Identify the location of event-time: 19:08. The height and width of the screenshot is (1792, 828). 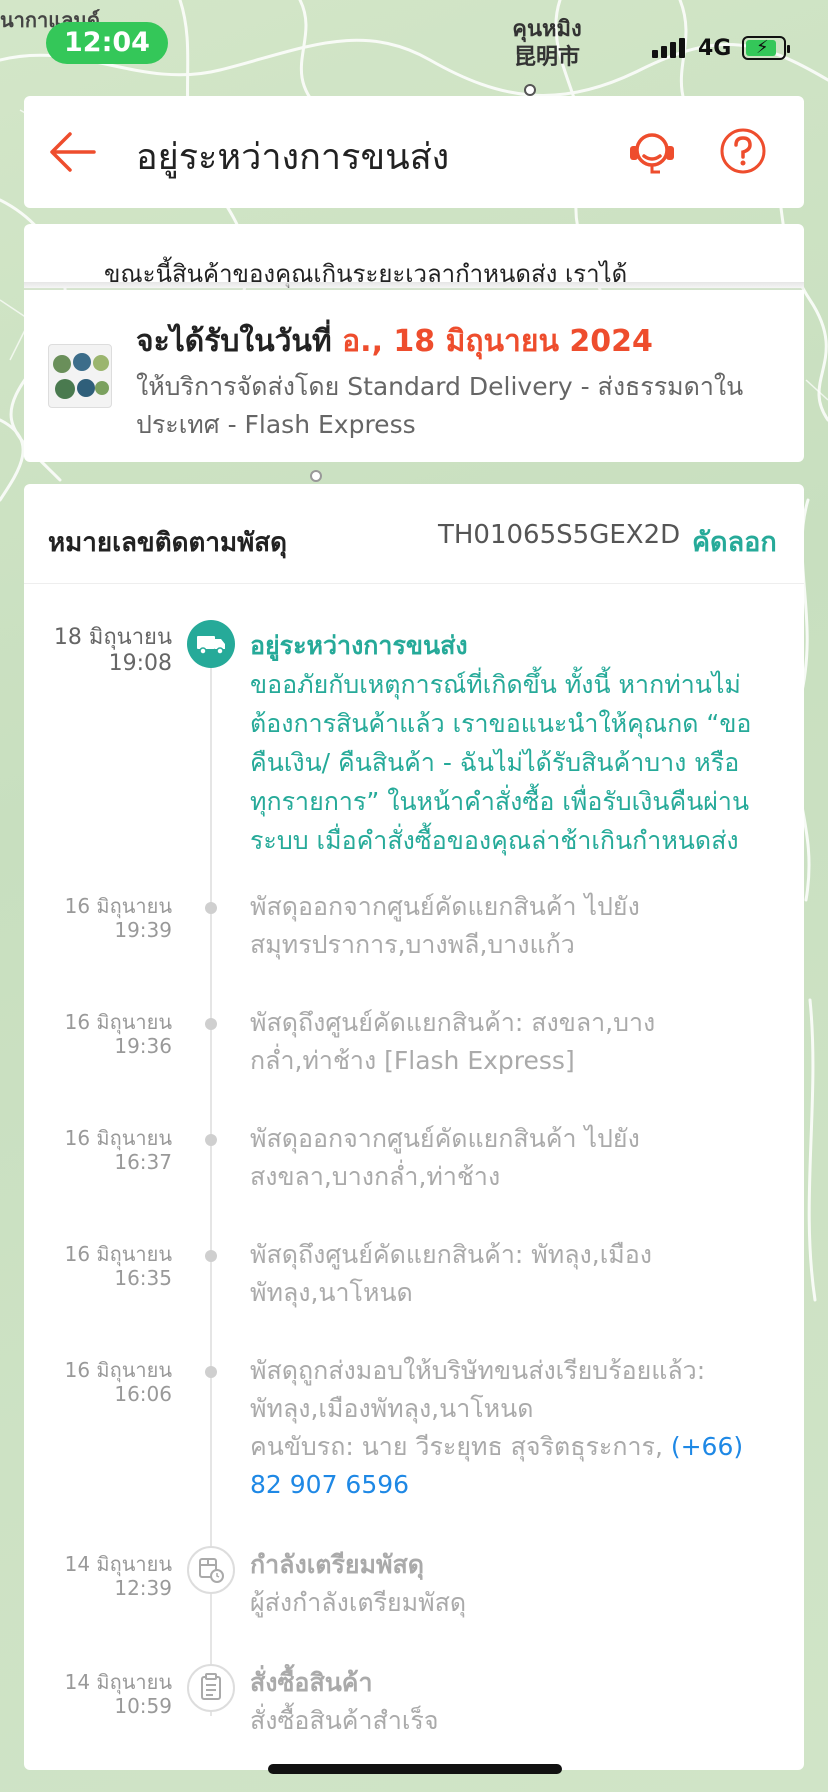
(140, 663).